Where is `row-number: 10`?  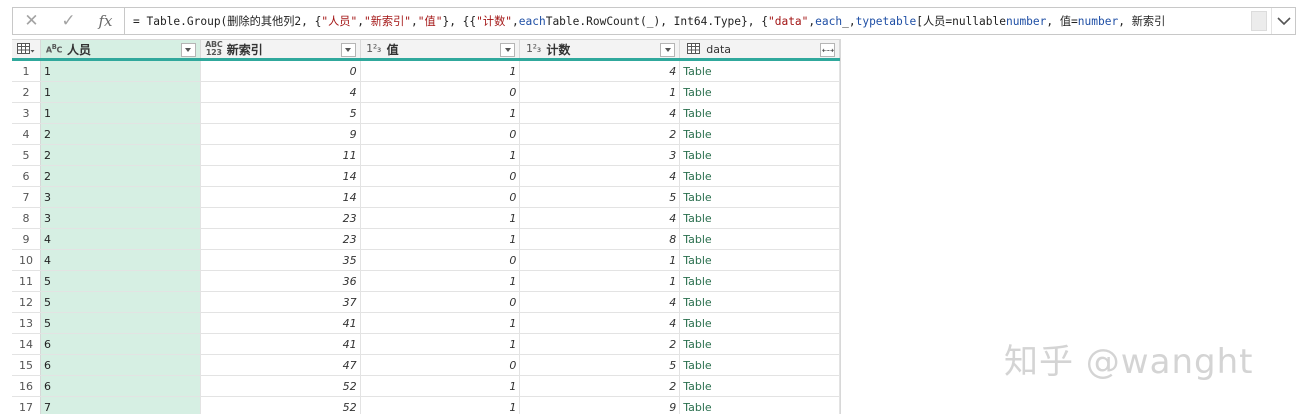
row-number: 10 is located at coordinates (26, 260).